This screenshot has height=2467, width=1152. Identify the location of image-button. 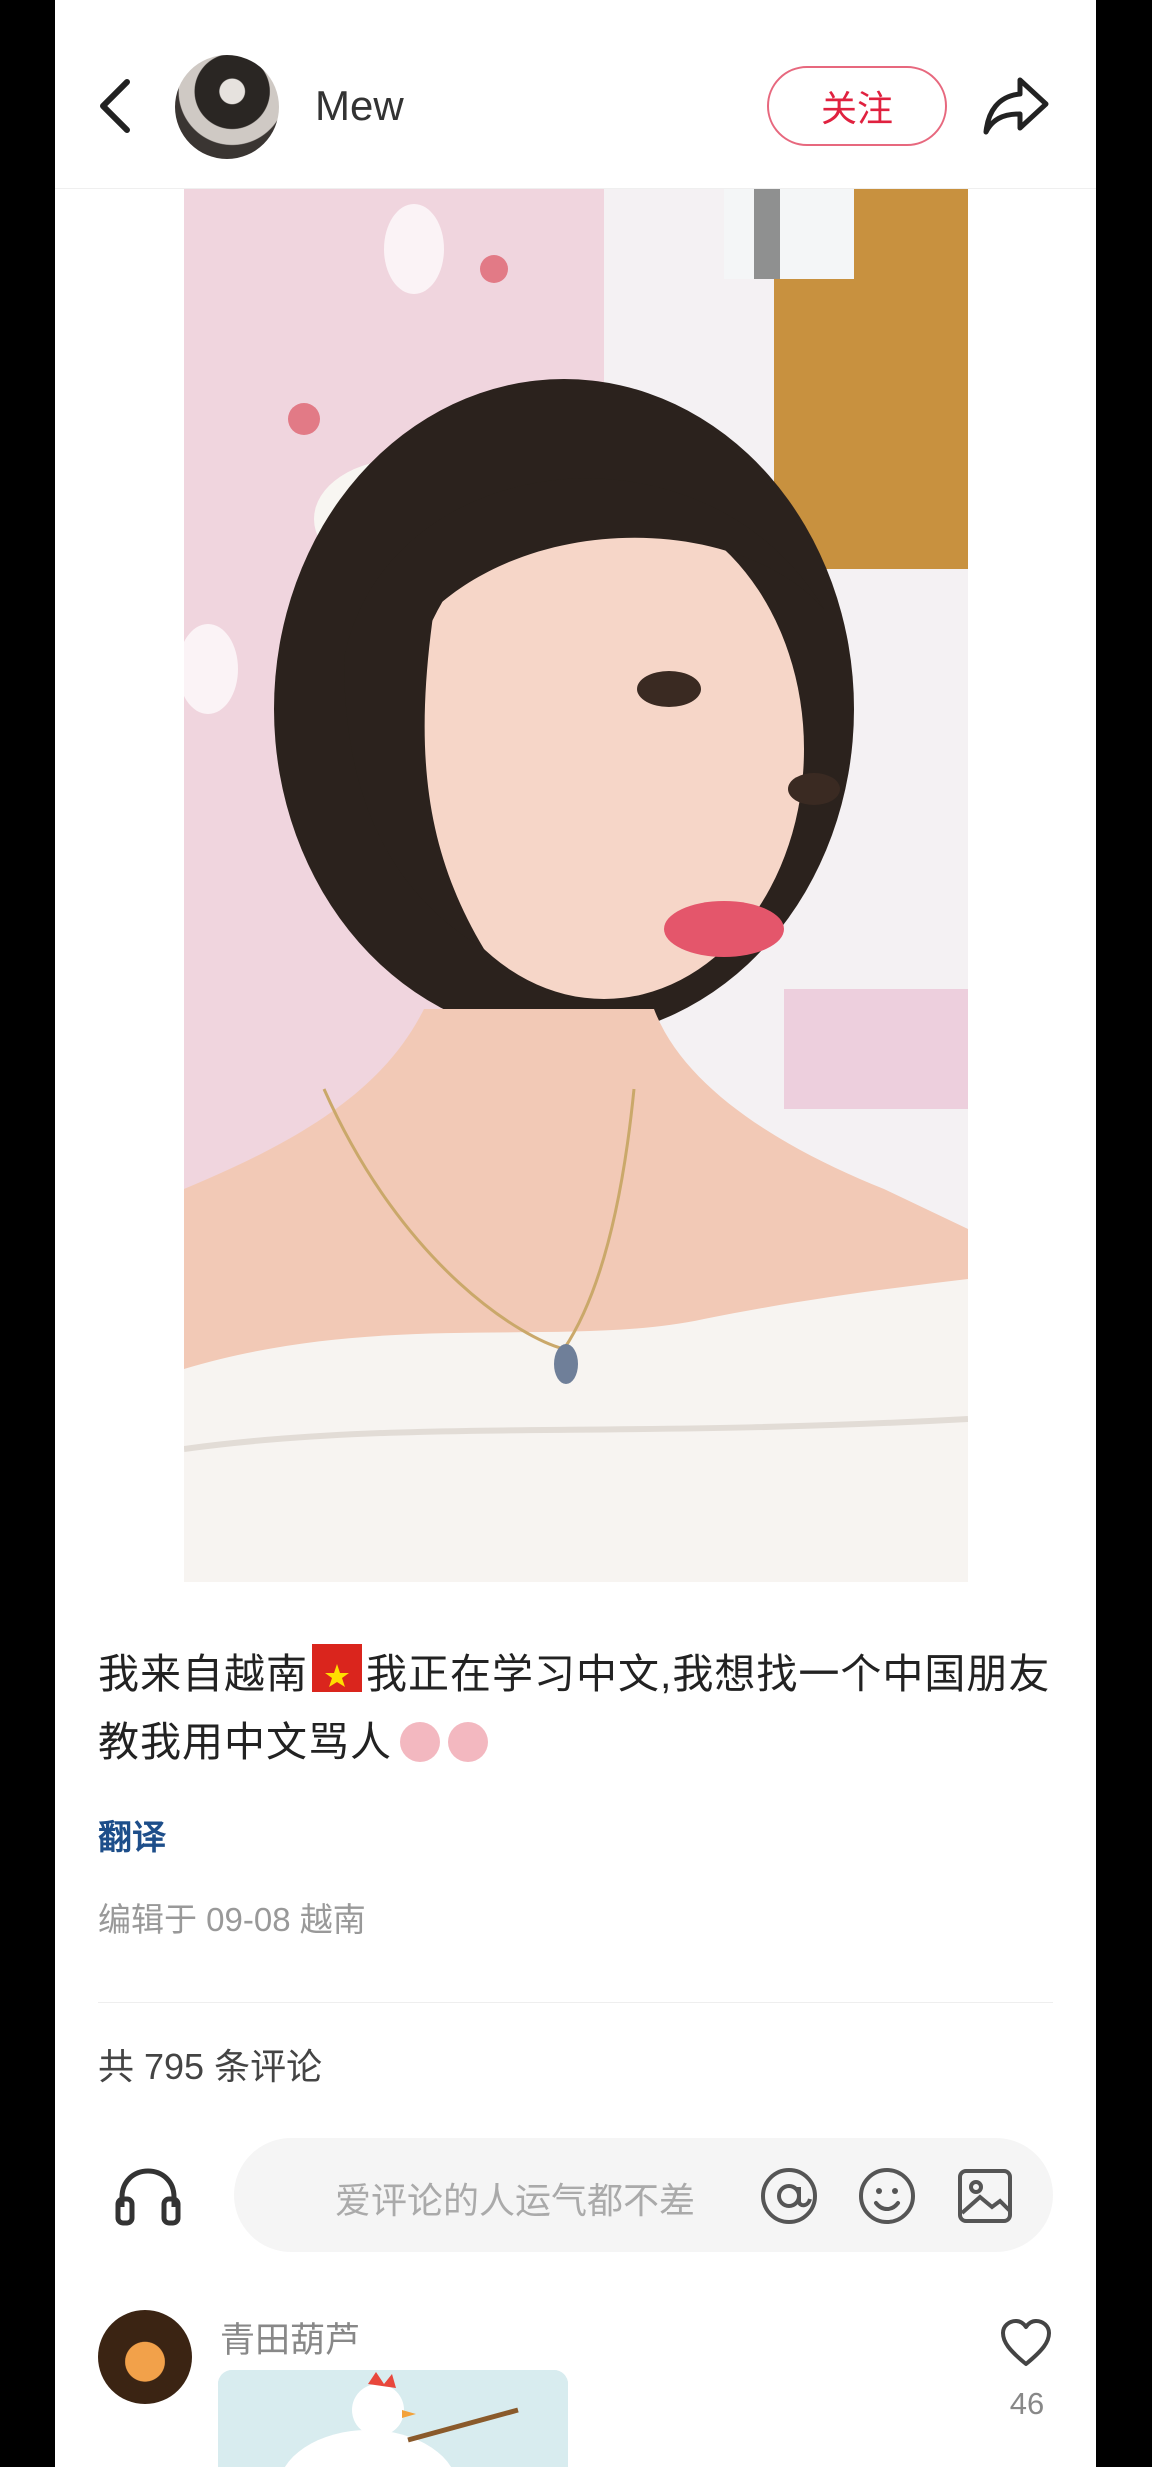
(985, 2196).